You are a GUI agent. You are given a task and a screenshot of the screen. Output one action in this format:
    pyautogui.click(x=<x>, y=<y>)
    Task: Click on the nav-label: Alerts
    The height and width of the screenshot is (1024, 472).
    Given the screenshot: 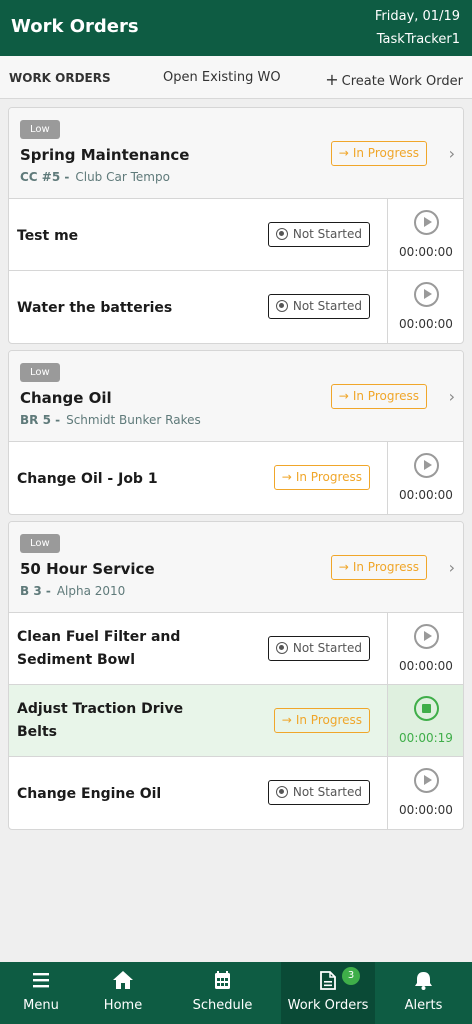 What is the action you would take?
    pyautogui.click(x=423, y=1005)
    